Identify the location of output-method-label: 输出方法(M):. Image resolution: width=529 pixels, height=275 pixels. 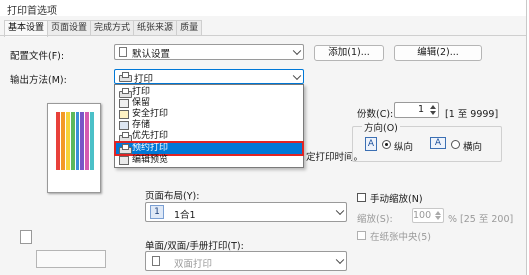
(38, 80).